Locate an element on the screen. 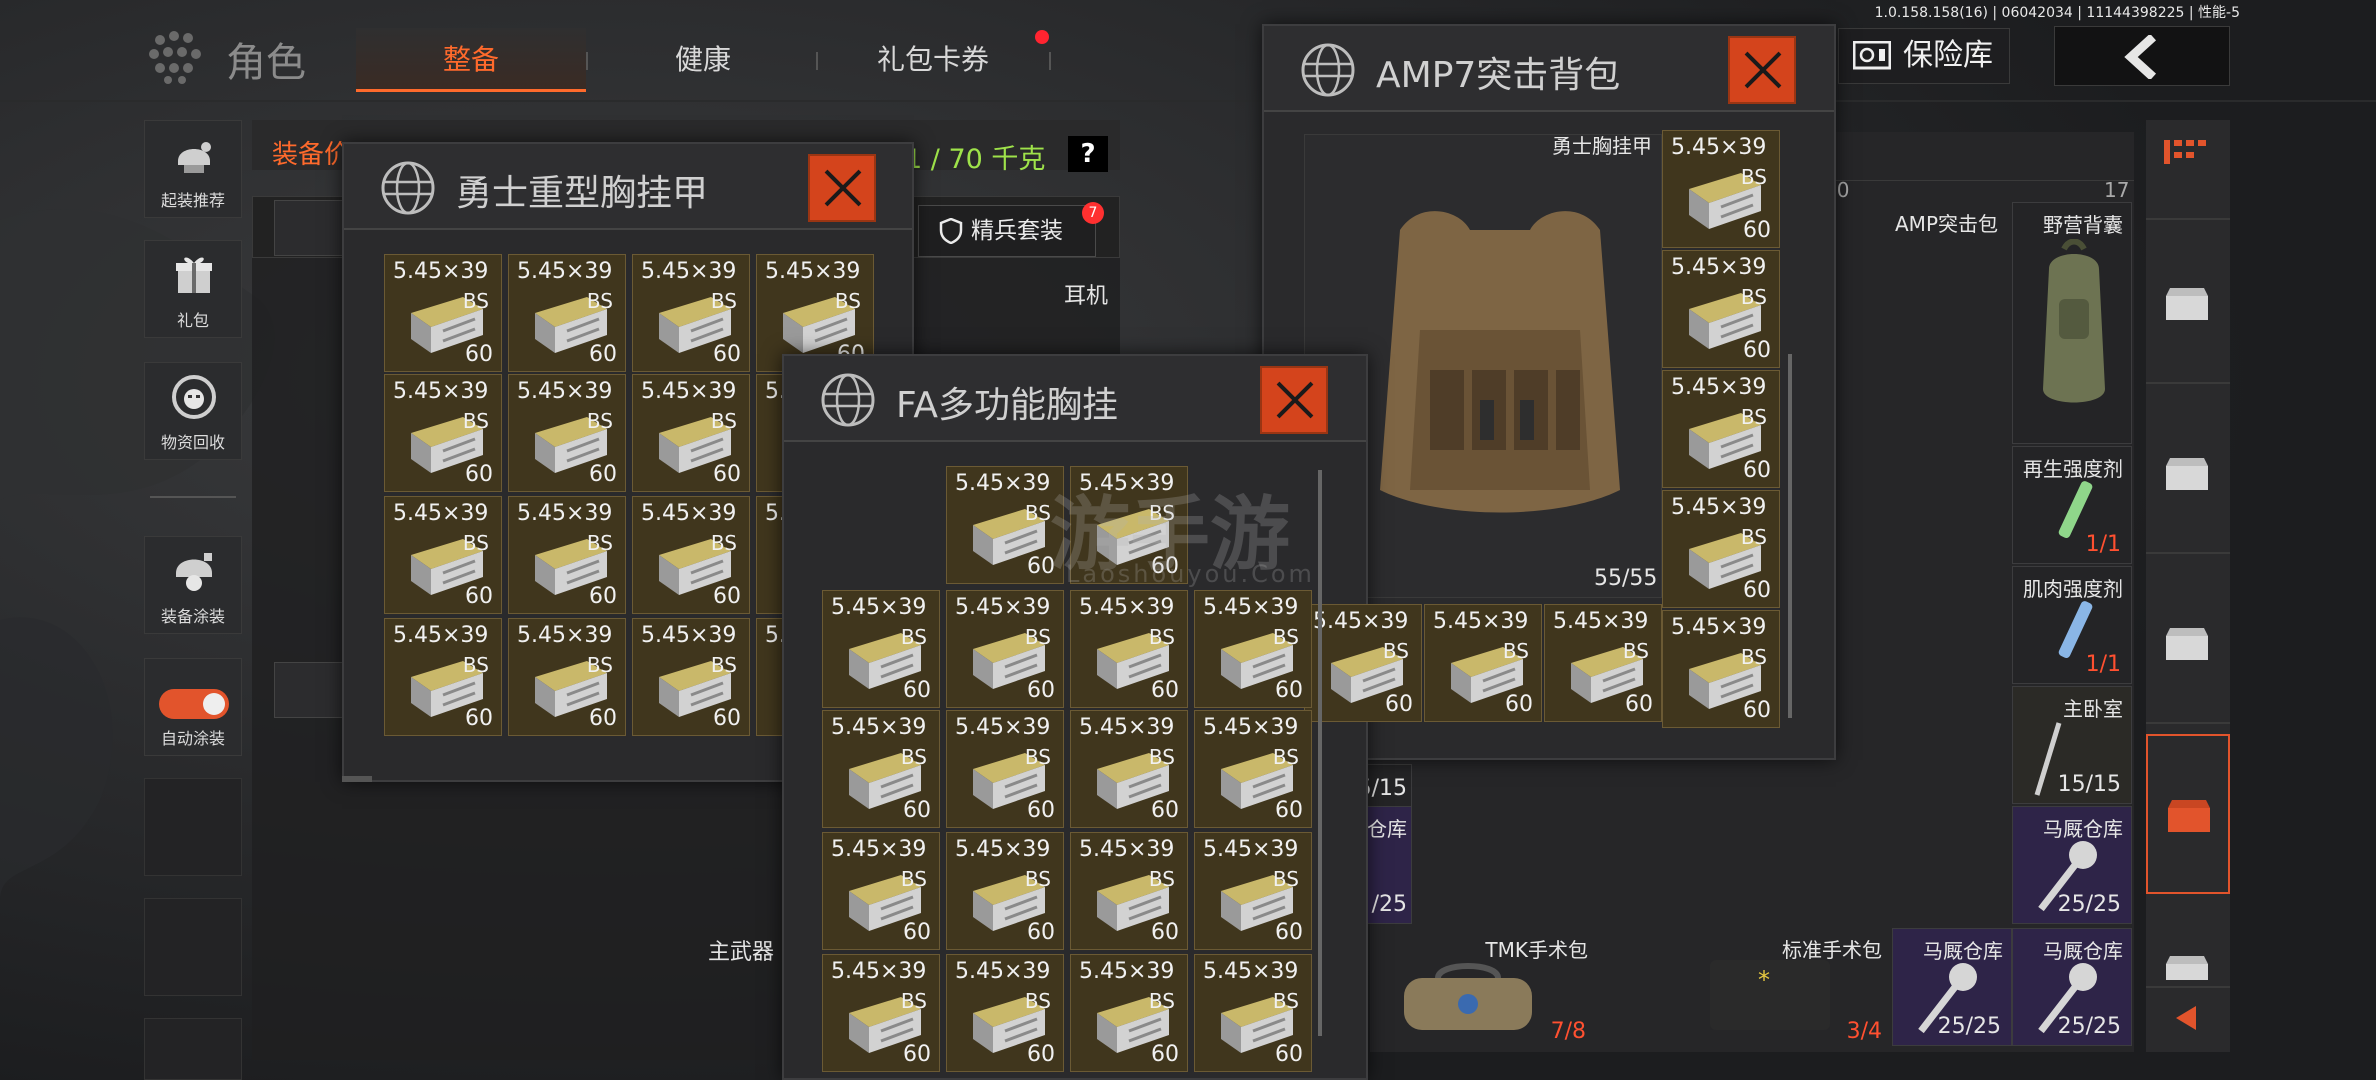  help-button: ? is located at coordinates (1088, 154).